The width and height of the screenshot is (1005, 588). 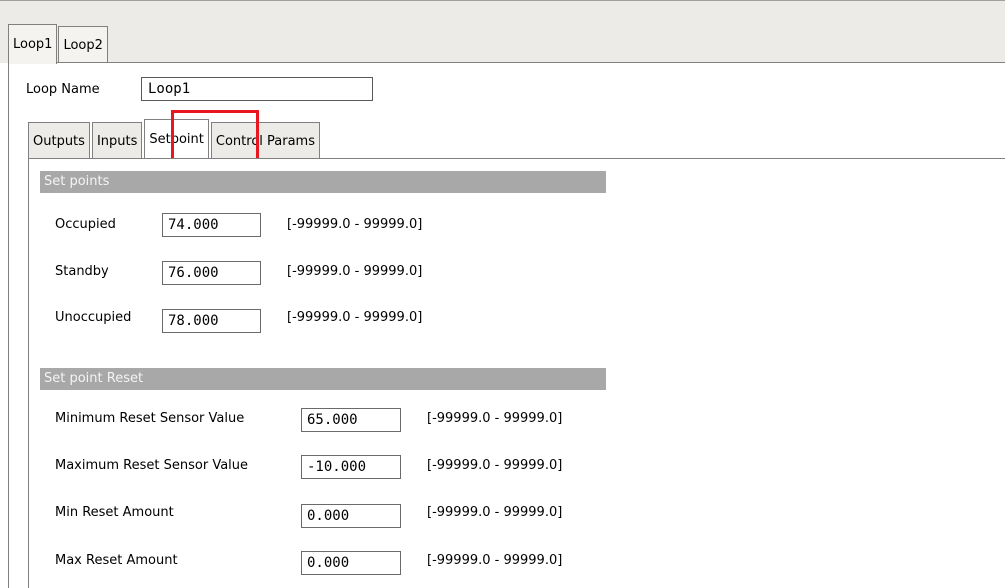 What do you see at coordinates (33, 44) in the screenshot?
I see `tab-loop1: Loop1` at bounding box center [33, 44].